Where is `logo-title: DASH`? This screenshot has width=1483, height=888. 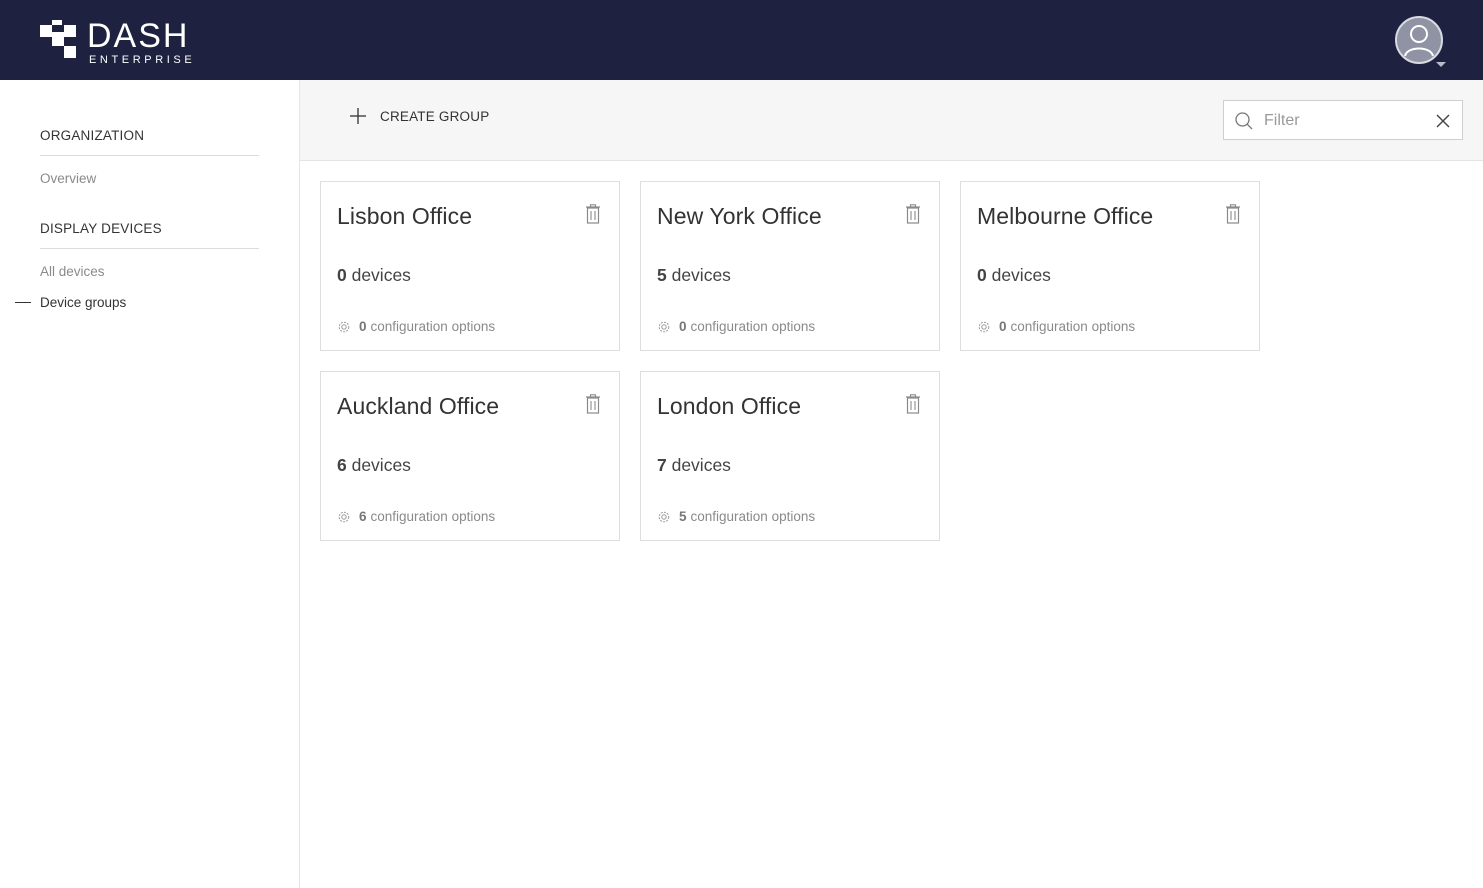 logo-title: DASH is located at coordinates (138, 36).